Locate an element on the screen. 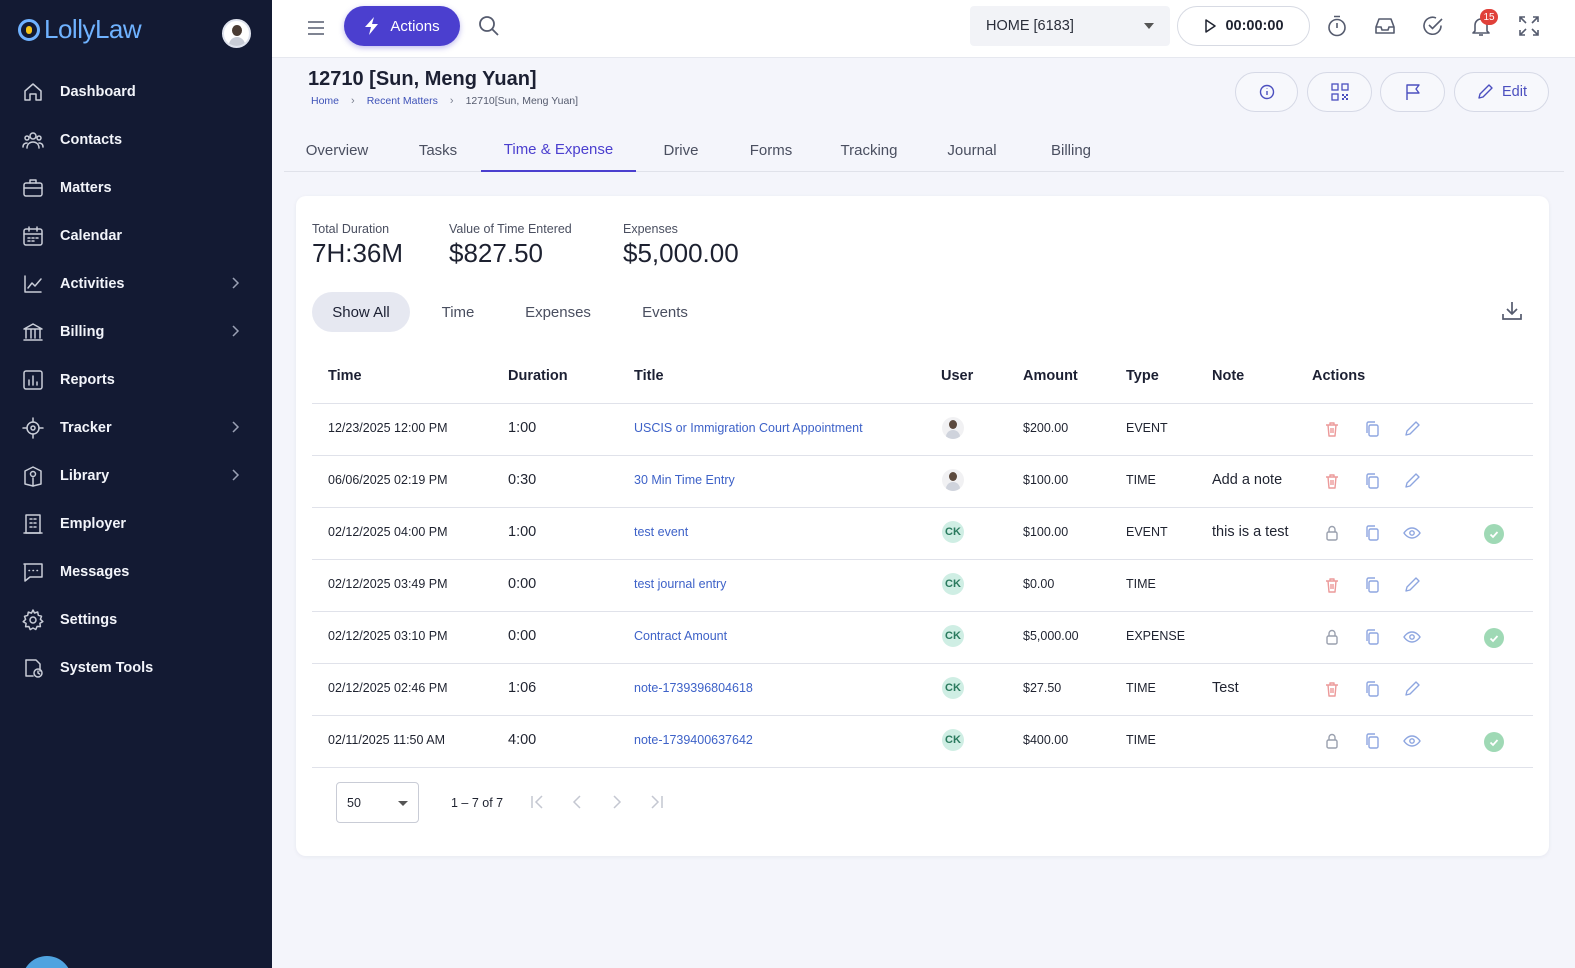  cell-title-link: USCIS or Immigration Court Appointment is located at coordinates (748, 428).